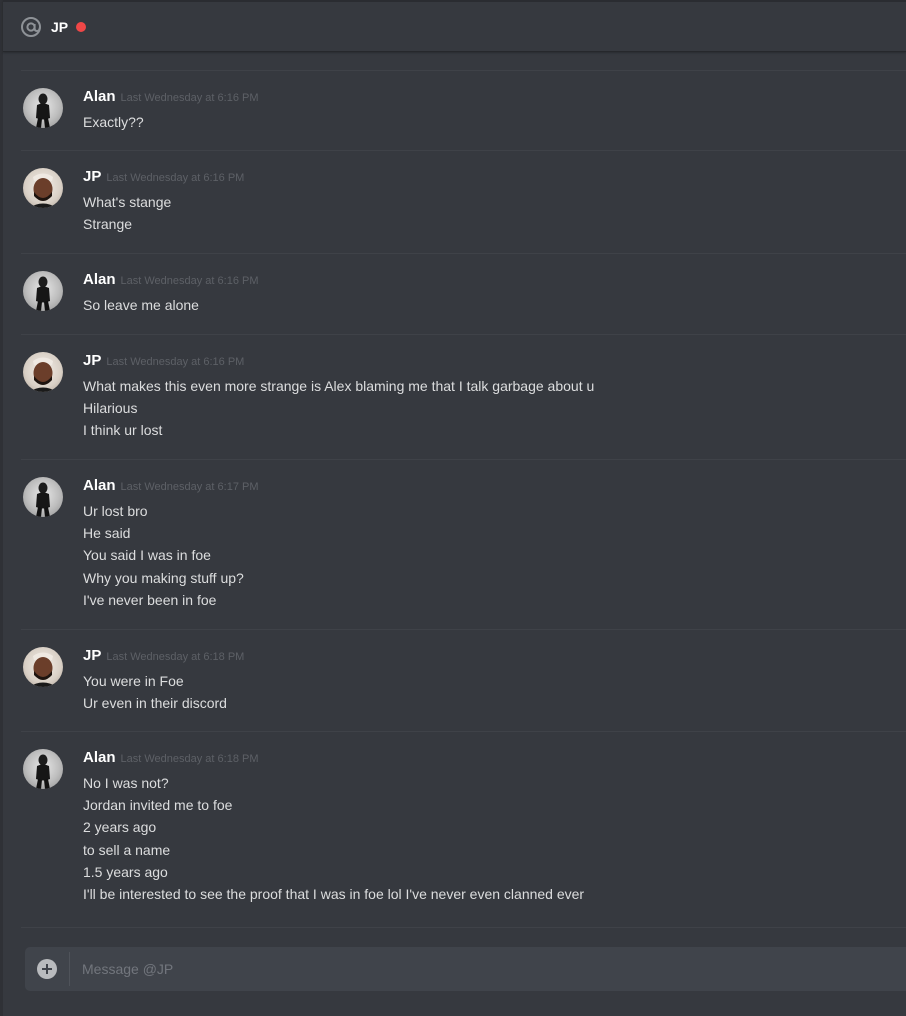 The width and height of the screenshot is (906, 1016). Describe the element at coordinates (155, 703) in the screenshot. I see `message-text: Ur even in their discord` at that location.